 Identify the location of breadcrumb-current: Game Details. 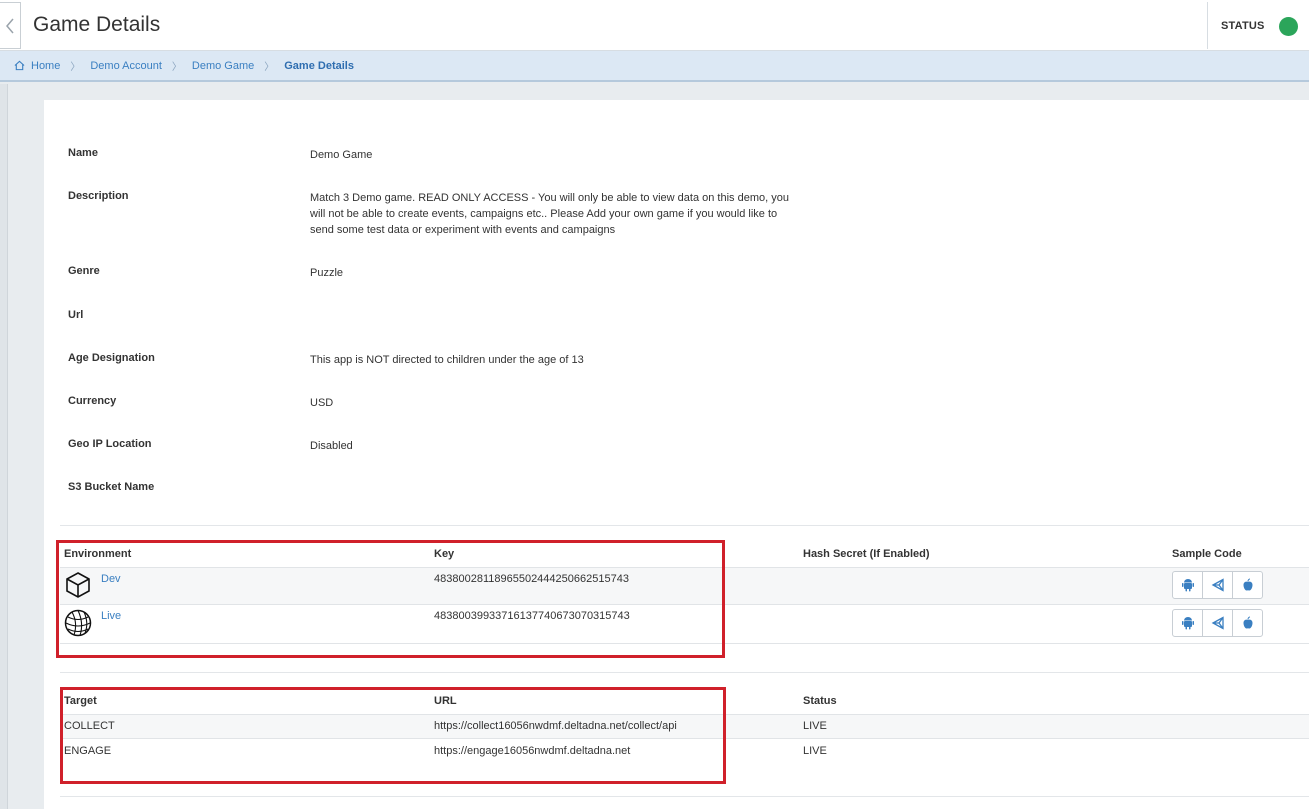
(319, 65).